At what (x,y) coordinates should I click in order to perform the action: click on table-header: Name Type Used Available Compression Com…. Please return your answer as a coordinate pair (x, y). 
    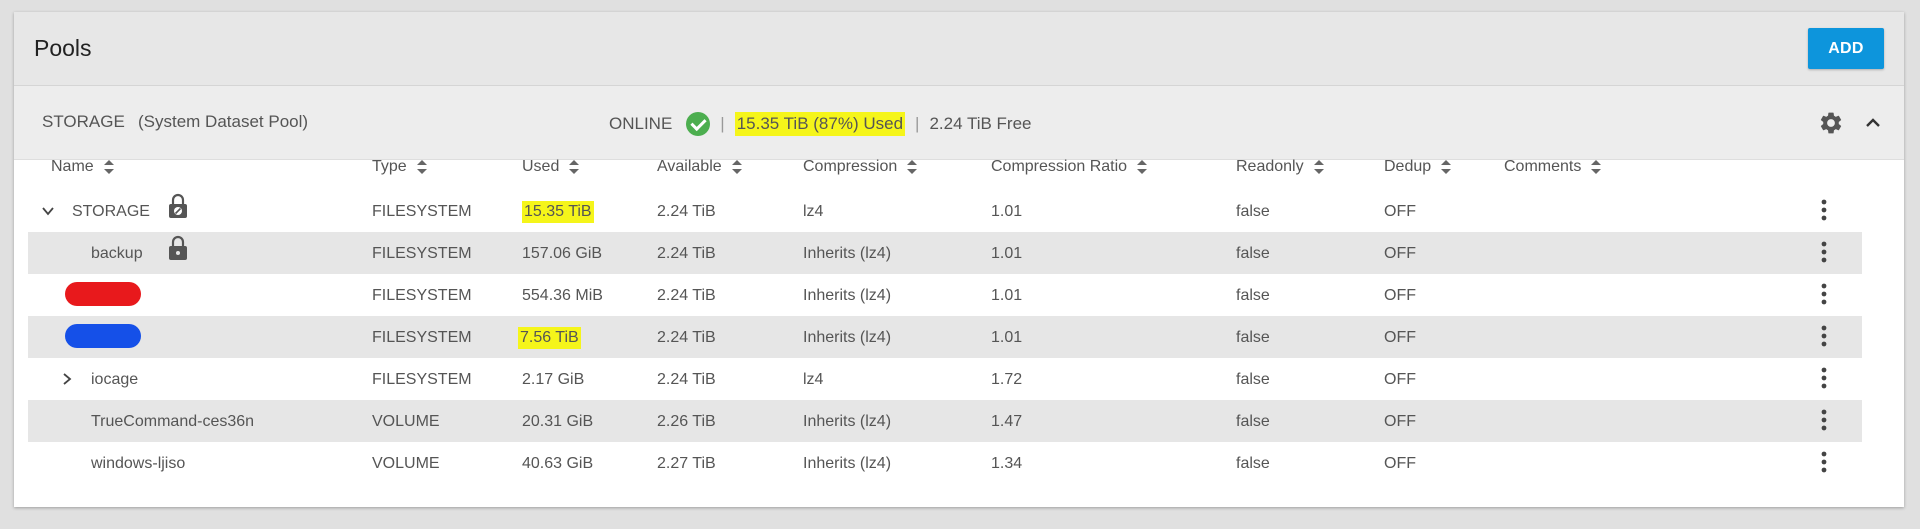
    Looking at the image, I should click on (945, 169).